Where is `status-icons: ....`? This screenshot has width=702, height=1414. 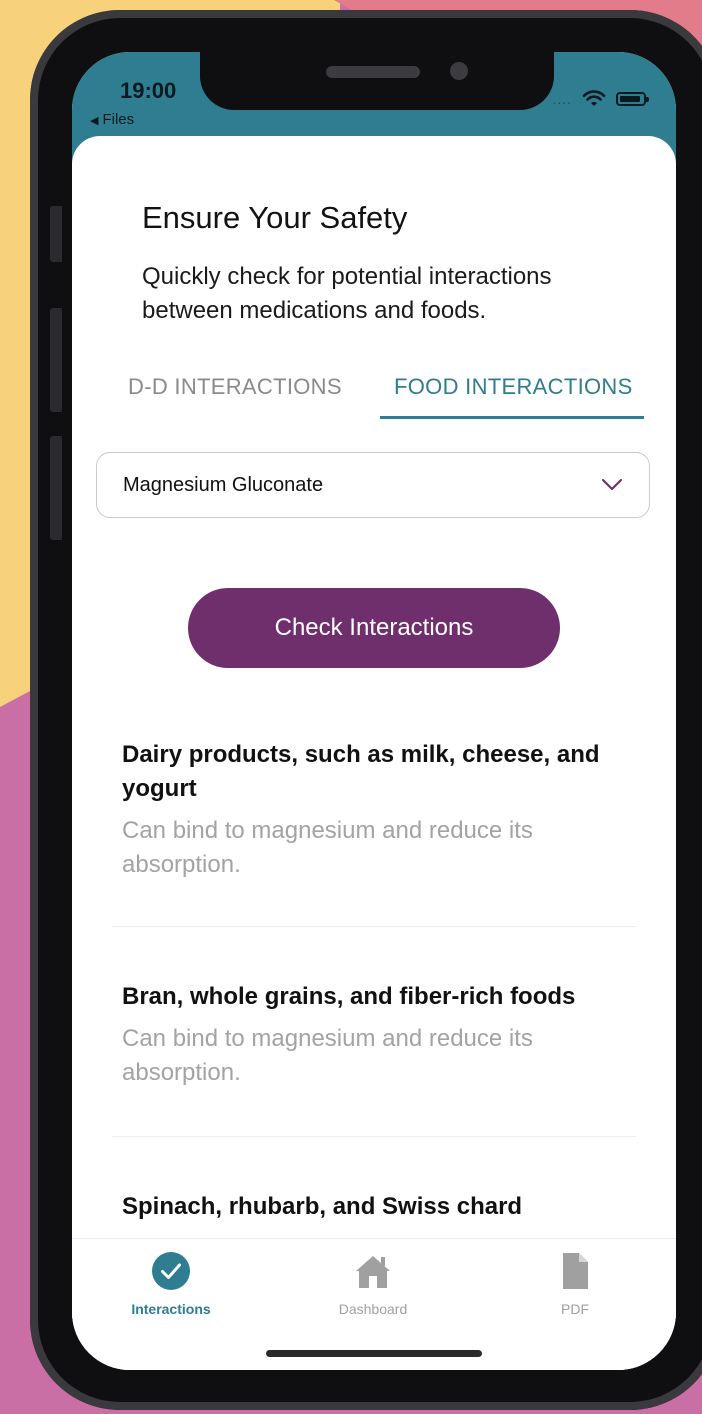
status-icons: .... is located at coordinates (600, 99).